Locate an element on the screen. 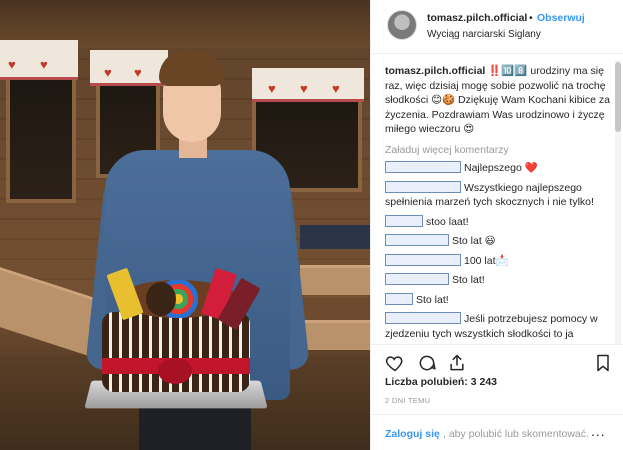 Image resolution: width=623 pixels, height=450 pixels. nutella-jar is located at coordinates (161, 299).